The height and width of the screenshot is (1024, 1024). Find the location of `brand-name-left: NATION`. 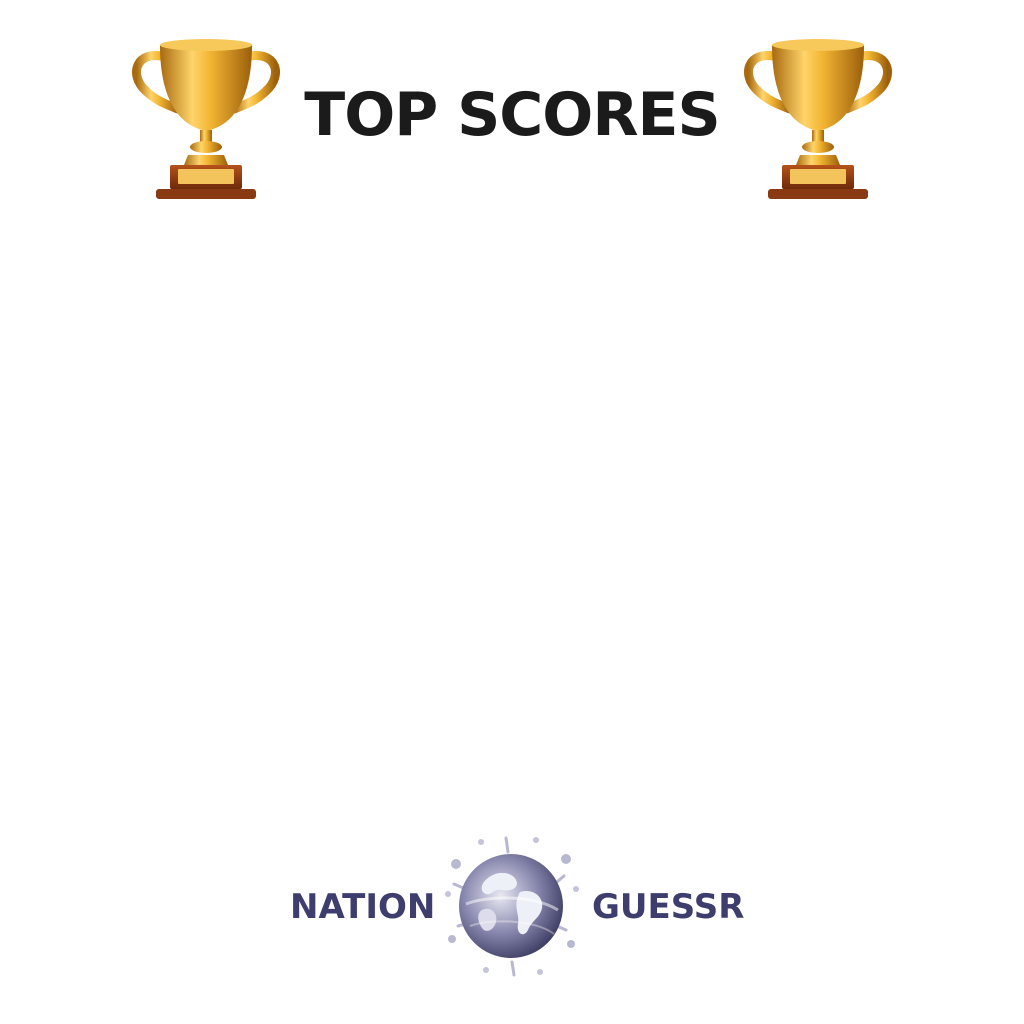

brand-name-left: NATION is located at coordinates (363, 907).